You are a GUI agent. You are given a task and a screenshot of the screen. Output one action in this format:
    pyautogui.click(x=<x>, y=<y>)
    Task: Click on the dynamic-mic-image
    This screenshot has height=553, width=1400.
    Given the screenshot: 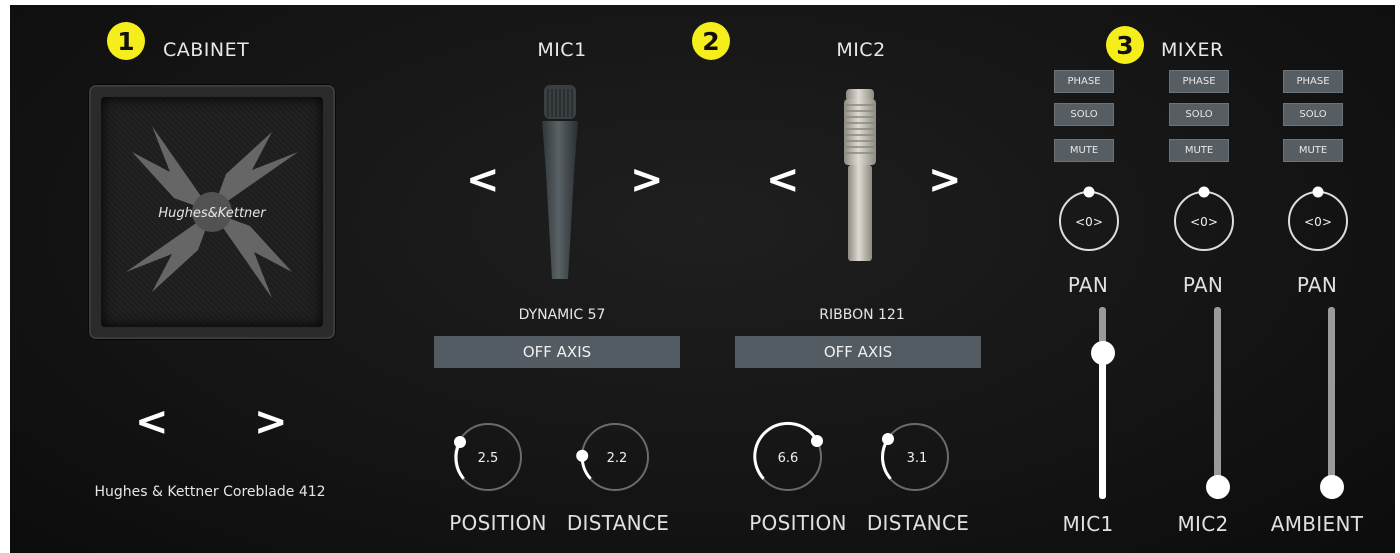 What is the action you would take?
    pyautogui.click(x=560, y=182)
    